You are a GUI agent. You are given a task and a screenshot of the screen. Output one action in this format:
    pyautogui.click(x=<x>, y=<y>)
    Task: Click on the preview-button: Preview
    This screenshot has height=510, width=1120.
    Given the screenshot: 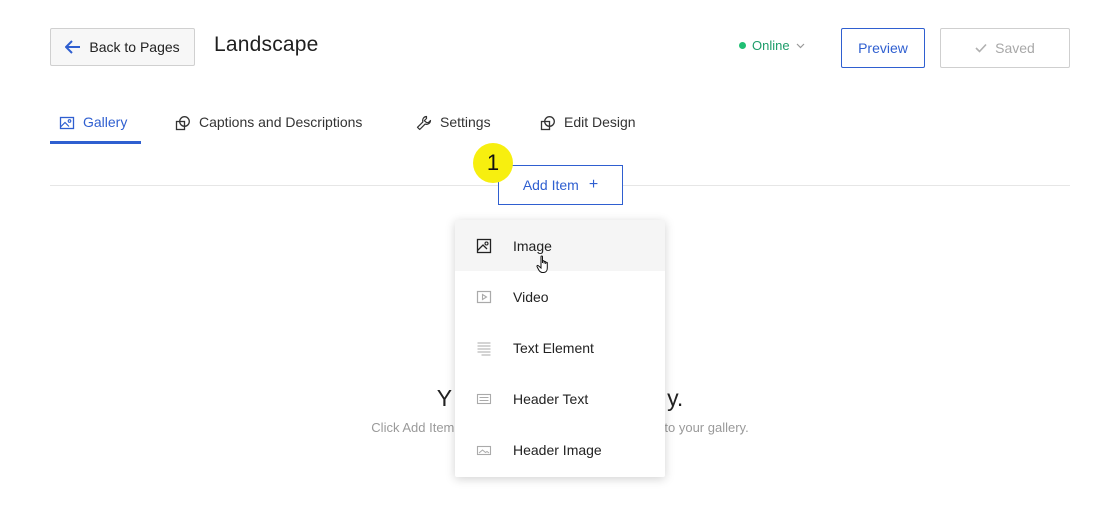 What is the action you would take?
    pyautogui.click(x=883, y=48)
    